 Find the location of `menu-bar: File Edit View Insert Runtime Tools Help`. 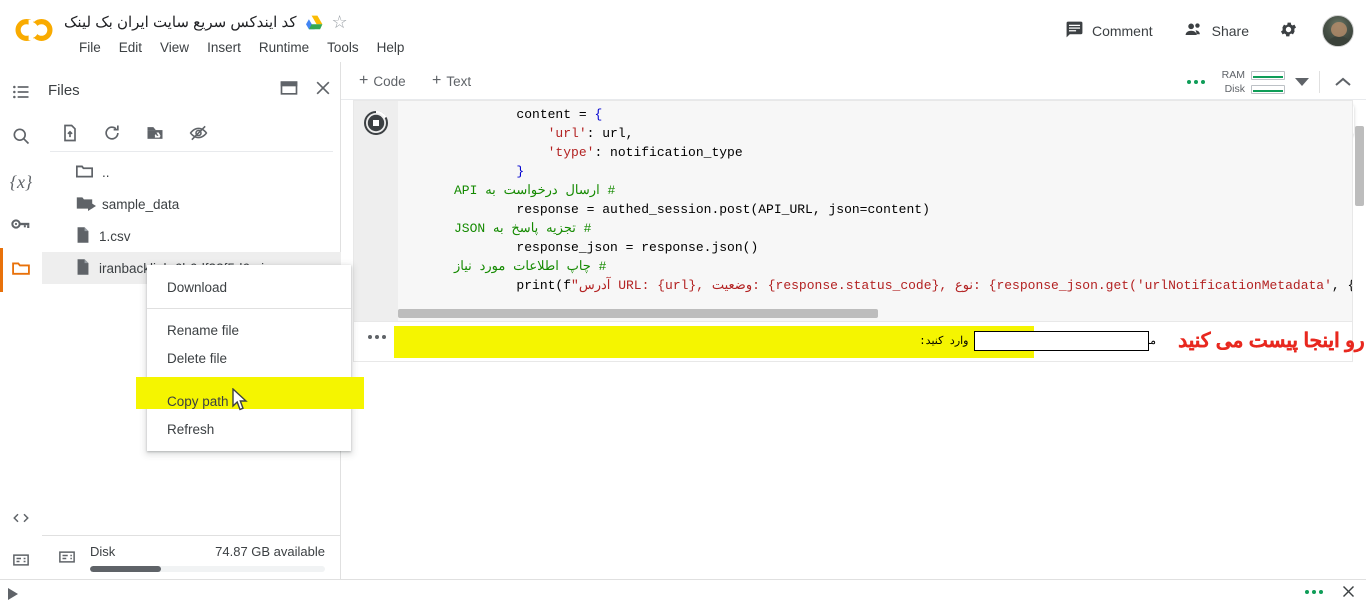

menu-bar: File Edit View Insert Runtime Tools Help is located at coordinates (241, 47).